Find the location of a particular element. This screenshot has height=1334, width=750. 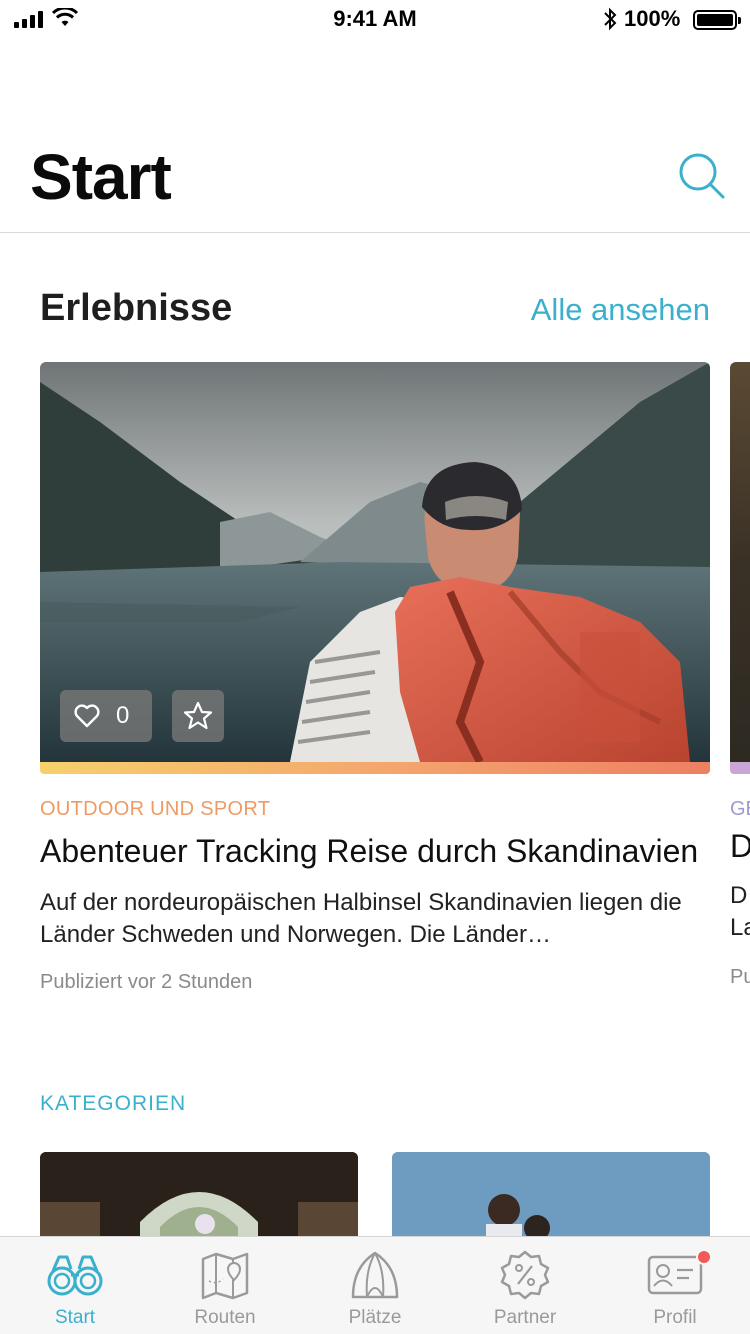

tab-partner: Partner is located at coordinates (525, 1285).